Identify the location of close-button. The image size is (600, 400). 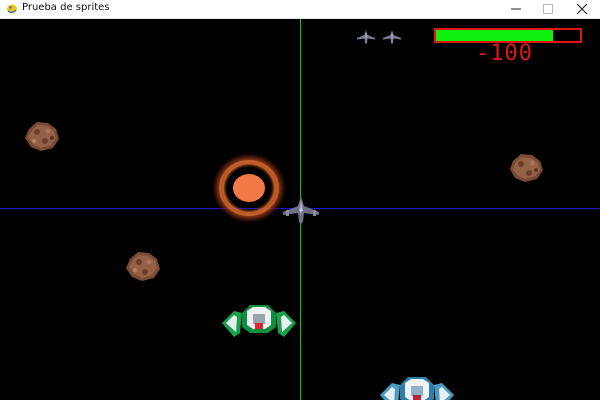
(582, 9).